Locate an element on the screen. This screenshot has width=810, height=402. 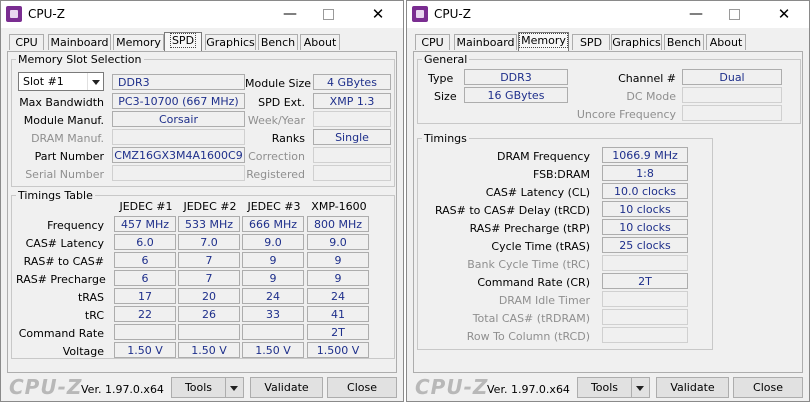
correction-label: Correction is located at coordinates (276, 156).